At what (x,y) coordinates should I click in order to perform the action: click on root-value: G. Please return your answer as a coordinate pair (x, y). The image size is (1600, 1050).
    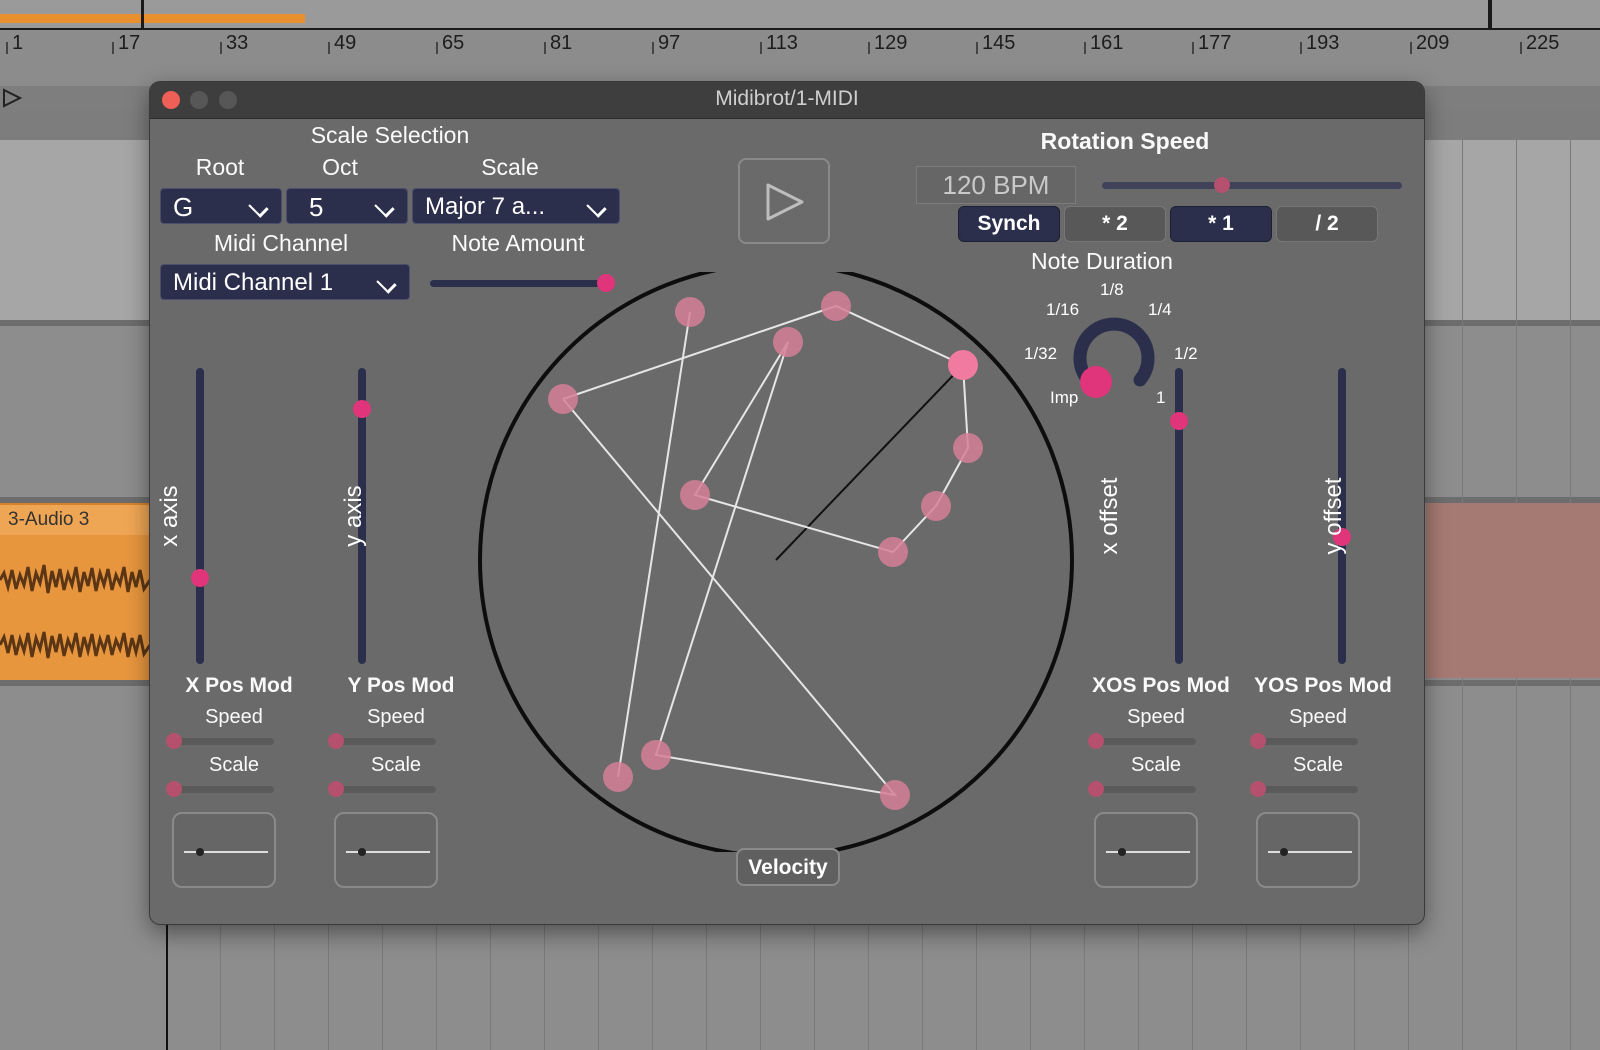
    Looking at the image, I should click on (183, 207).